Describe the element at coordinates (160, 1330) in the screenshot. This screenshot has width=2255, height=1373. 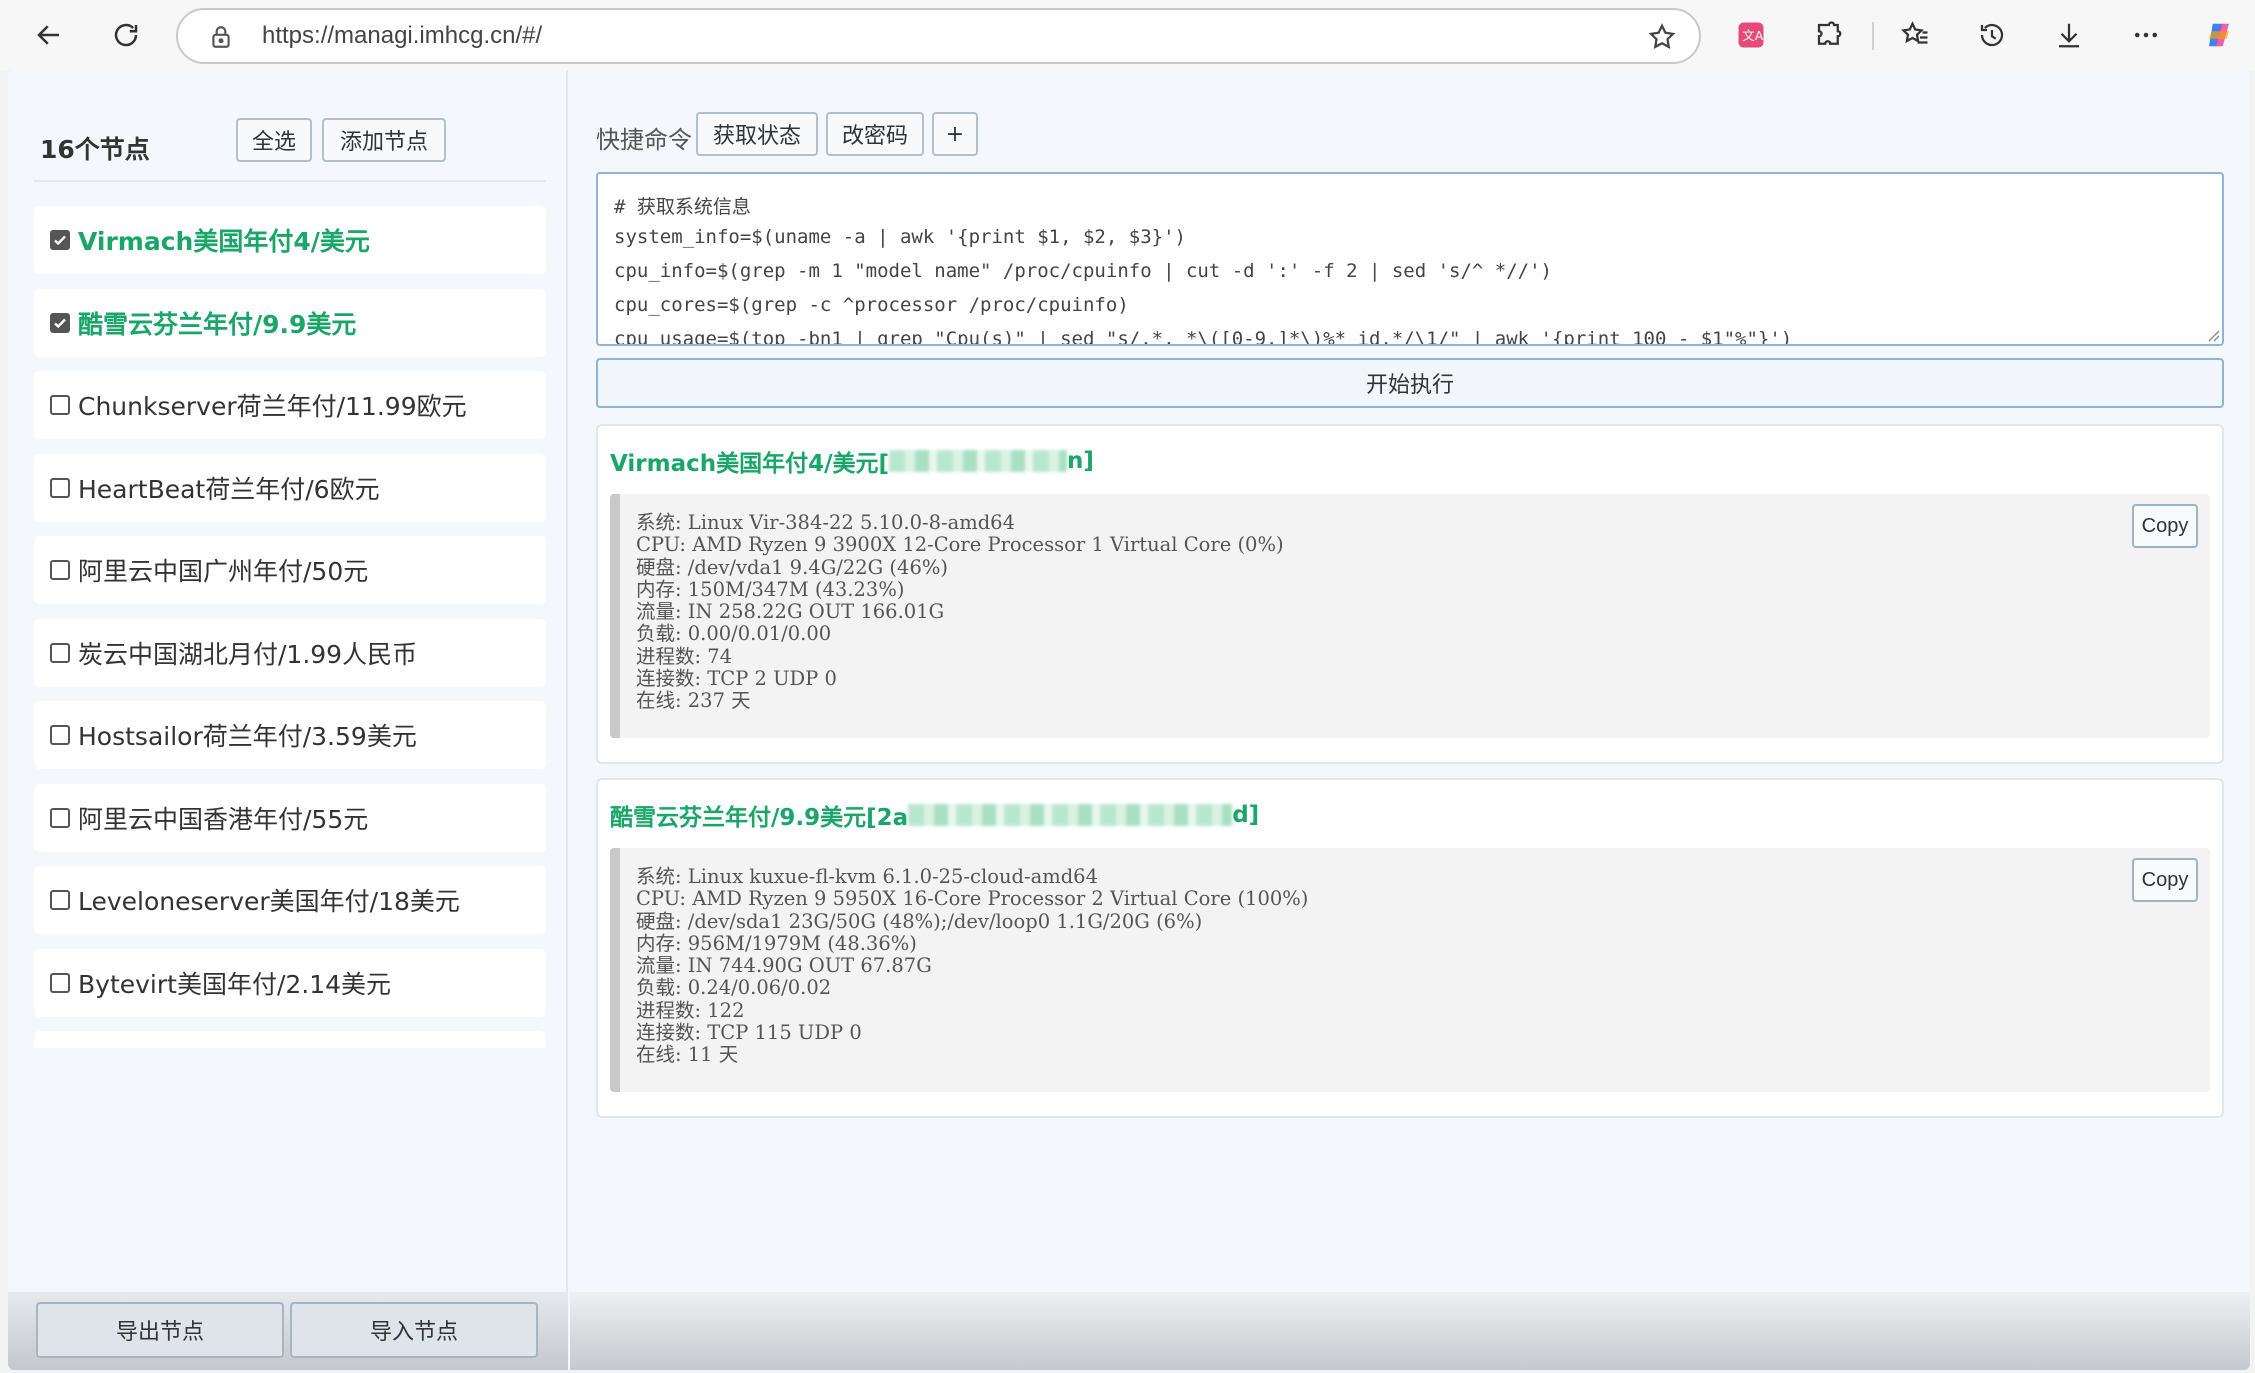
I see `export-nodes-button: 导出节点` at that location.